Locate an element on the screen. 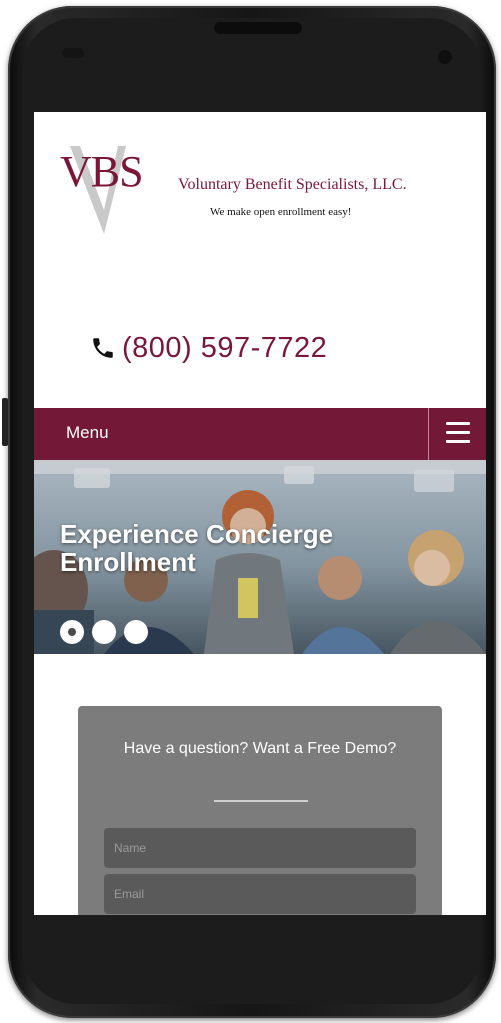 Image resolution: width=501 pixels, height=1023 pixels. form-title: Have a question? Want a Free Demo? is located at coordinates (260, 748).